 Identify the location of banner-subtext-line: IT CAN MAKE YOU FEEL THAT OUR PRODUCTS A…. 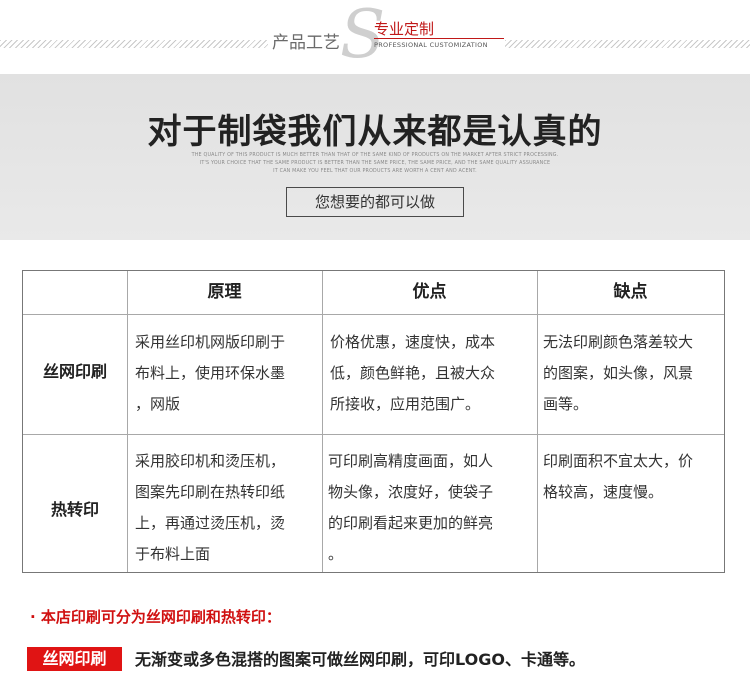
(375, 171).